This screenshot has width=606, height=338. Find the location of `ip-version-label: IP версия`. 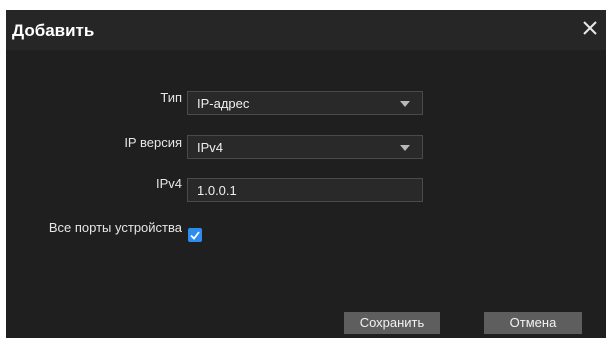

ip-version-label: IP версия is located at coordinates (153, 142).